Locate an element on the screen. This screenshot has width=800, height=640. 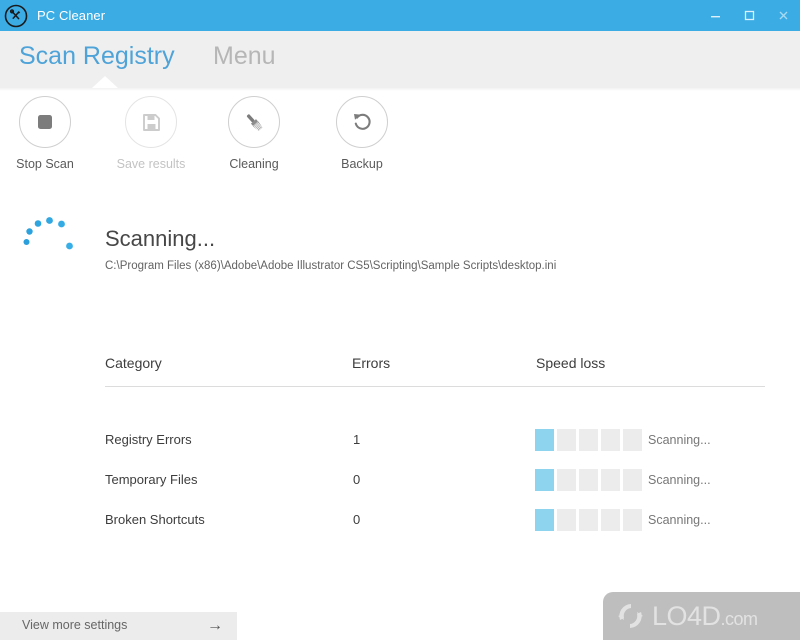
watermark-suffix: .com is located at coordinates (739, 618).